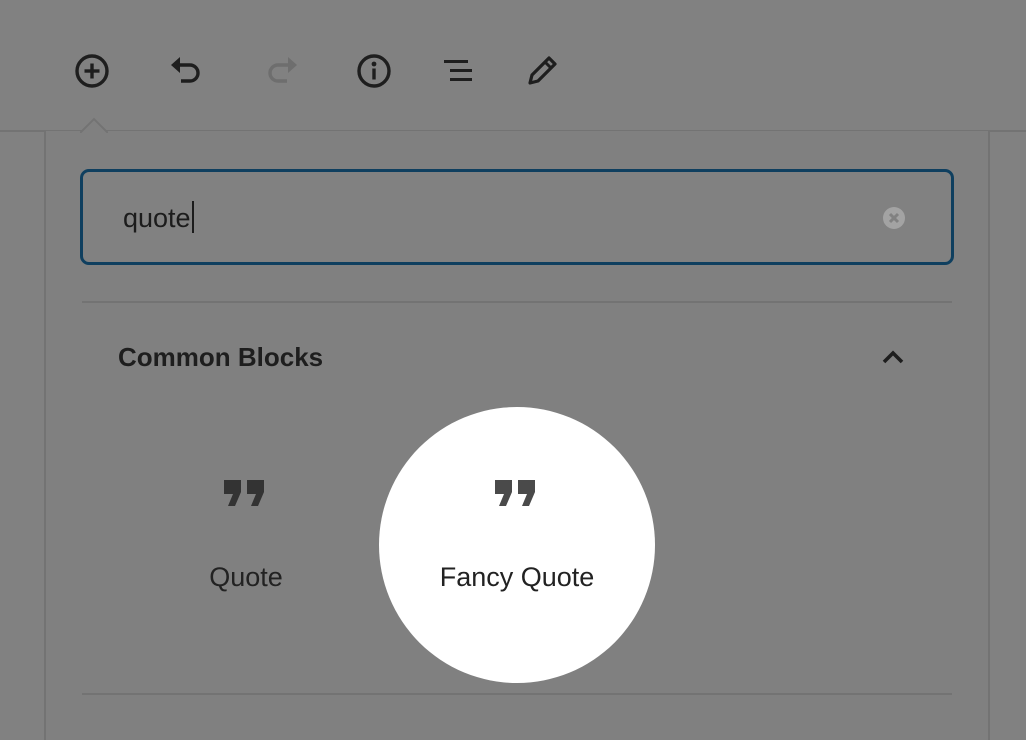 This screenshot has height=740, width=1026. What do you see at coordinates (894, 218) in the screenshot?
I see `clear-circle-icon` at bounding box center [894, 218].